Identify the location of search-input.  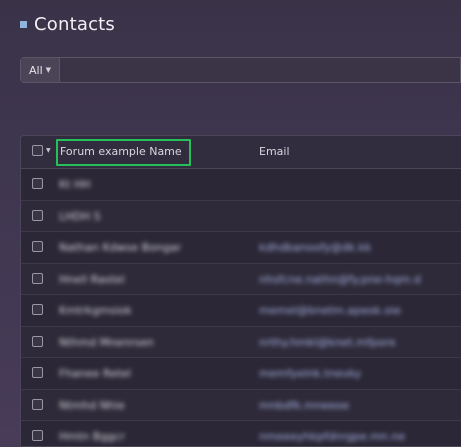
(260, 70).